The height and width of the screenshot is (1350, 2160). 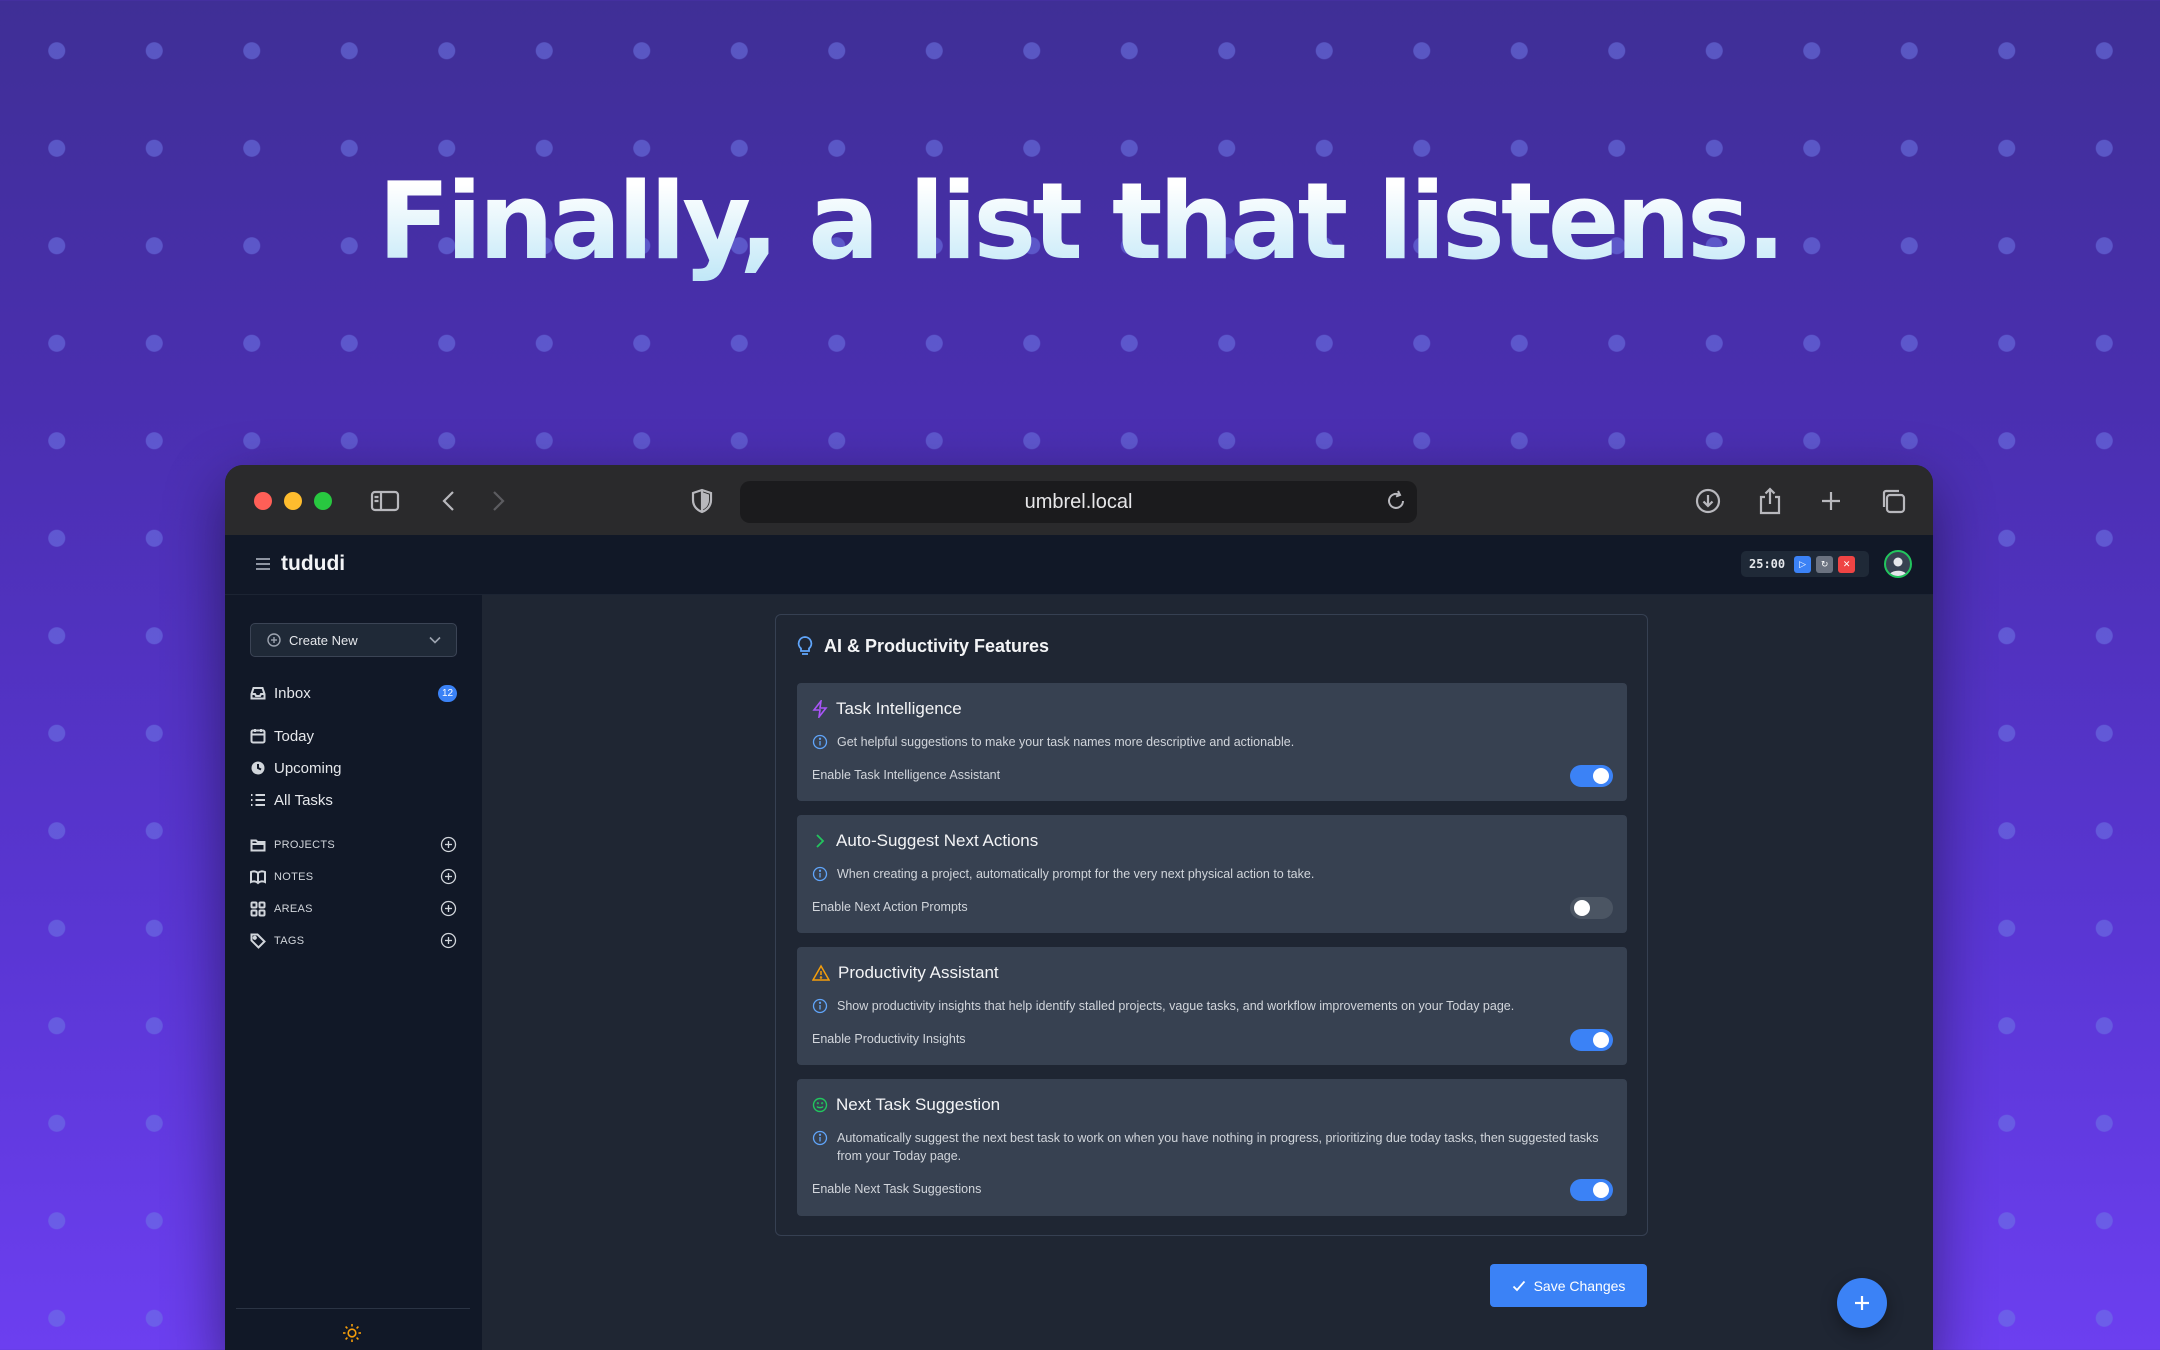 I want to click on save-changes-button: Save Changes, so click(x=1568, y=1285).